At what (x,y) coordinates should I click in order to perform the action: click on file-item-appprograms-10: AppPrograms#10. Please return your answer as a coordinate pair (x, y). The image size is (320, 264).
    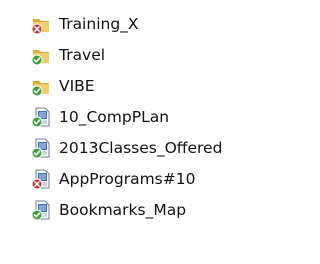
    Looking at the image, I should click on (126, 178).